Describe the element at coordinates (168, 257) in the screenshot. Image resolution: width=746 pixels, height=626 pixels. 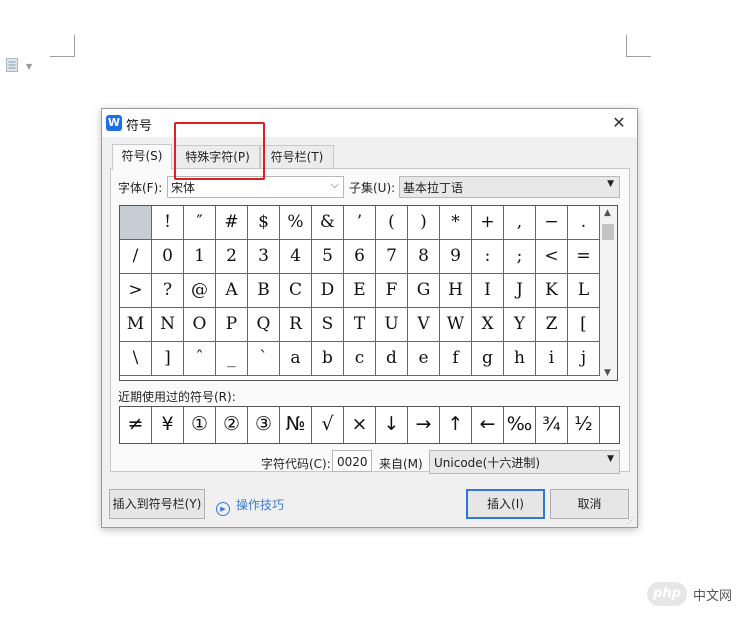
I see `symbol-cell: 0` at that location.